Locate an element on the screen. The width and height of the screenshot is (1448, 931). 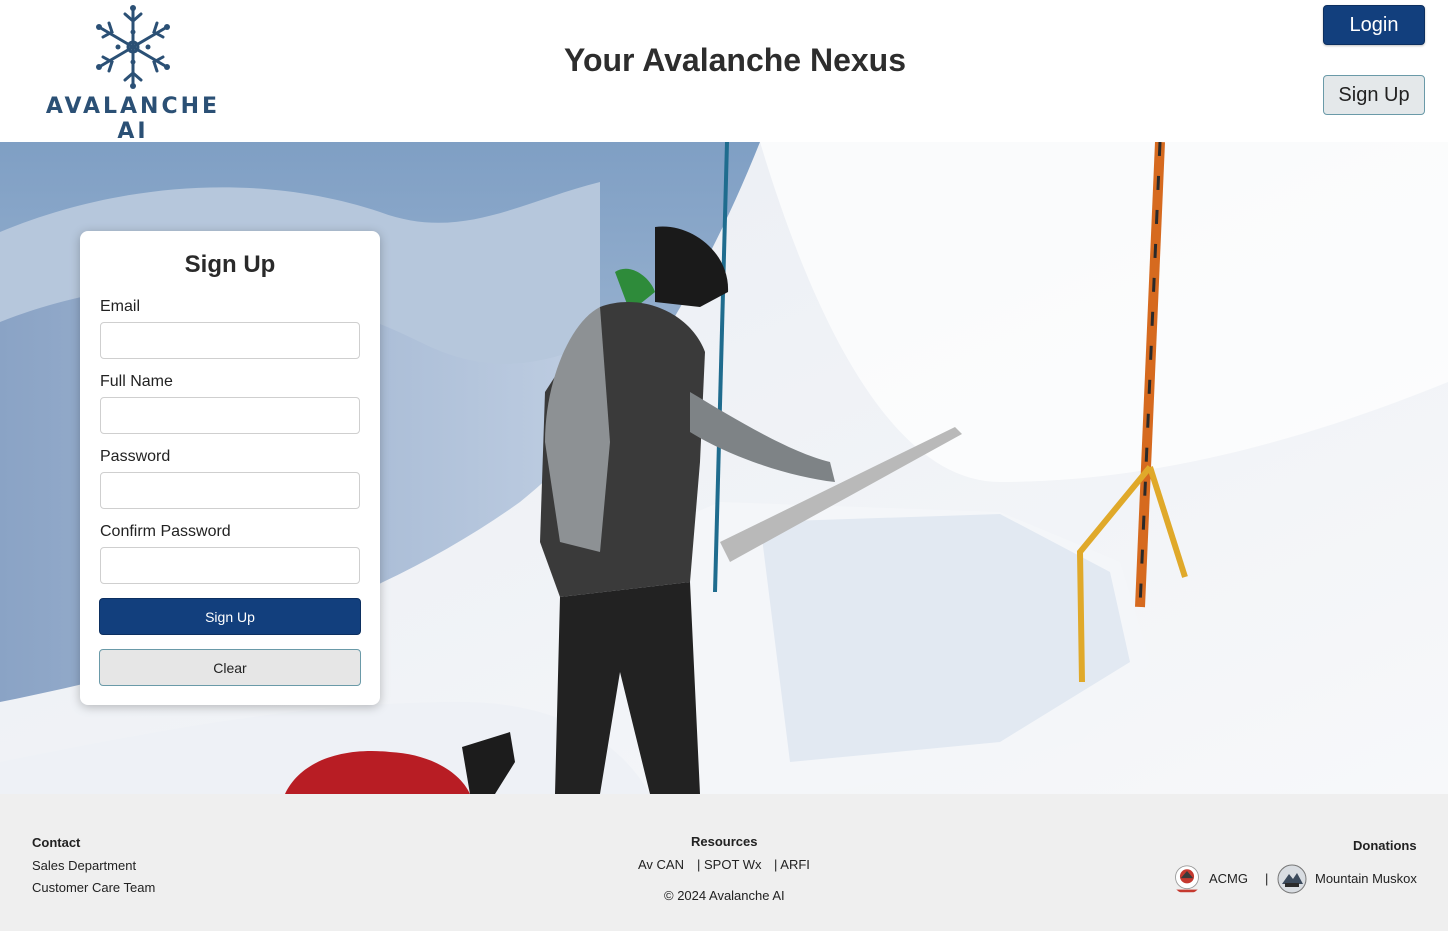
page-title: Your Avalanche Nexus is located at coordinates (735, 60).